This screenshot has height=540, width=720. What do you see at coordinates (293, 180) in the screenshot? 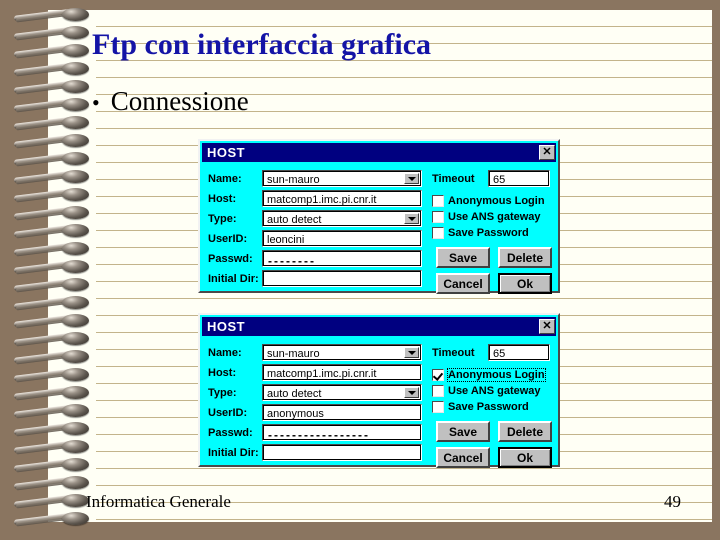
I see `field-value: sun-mauro` at bounding box center [293, 180].